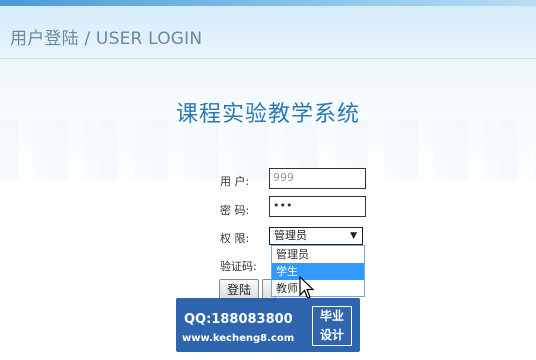  What do you see at coordinates (238, 319) in the screenshot?
I see `watermark-qq: QQ:188083800` at bounding box center [238, 319].